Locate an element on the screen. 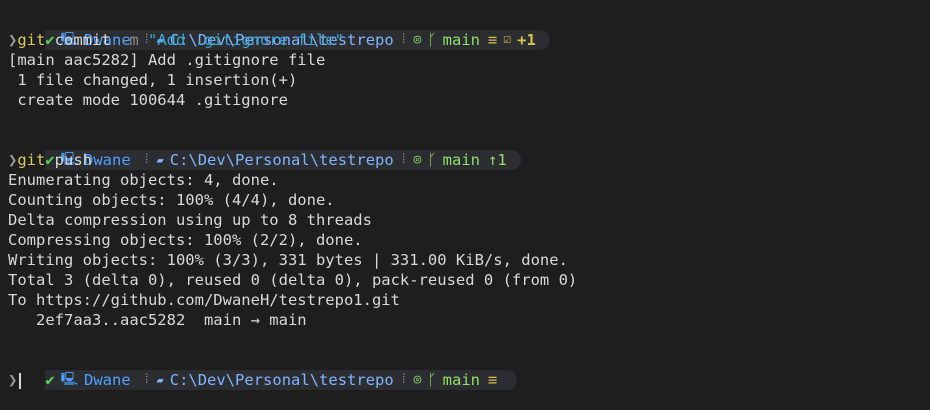 The width and height of the screenshot is (930, 410). output-line: 2ef7aa3..aac5282 main → main is located at coordinates (157, 320).